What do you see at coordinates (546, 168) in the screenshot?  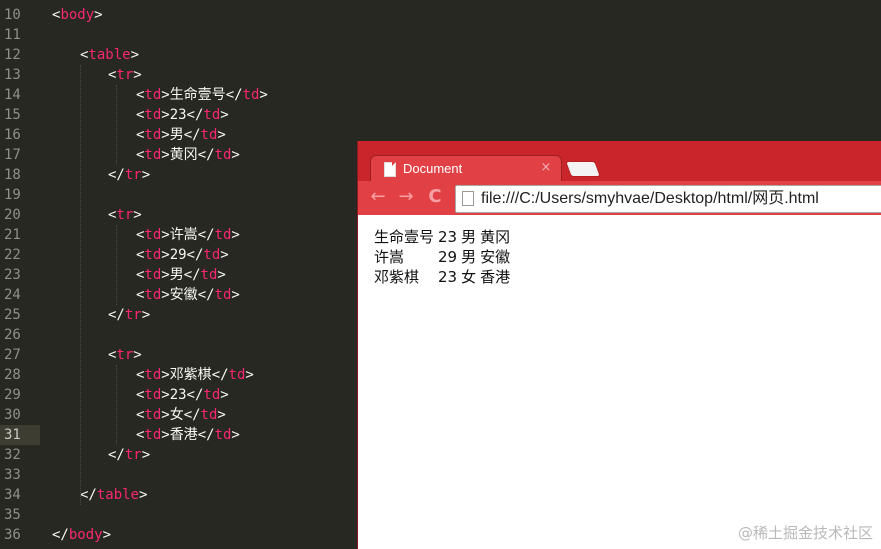 I see `close-icon: ×` at bounding box center [546, 168].